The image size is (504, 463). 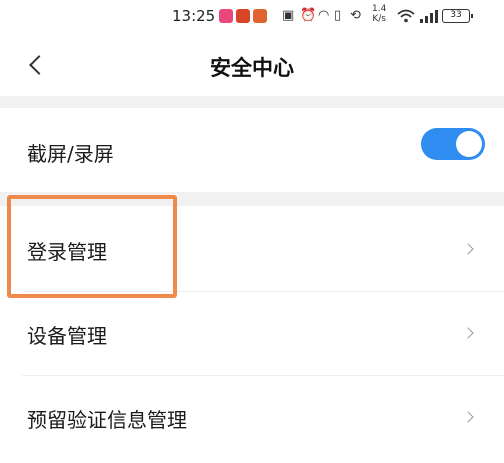 I want to click on battery-indicator: 33, so click(x=457, y=16).